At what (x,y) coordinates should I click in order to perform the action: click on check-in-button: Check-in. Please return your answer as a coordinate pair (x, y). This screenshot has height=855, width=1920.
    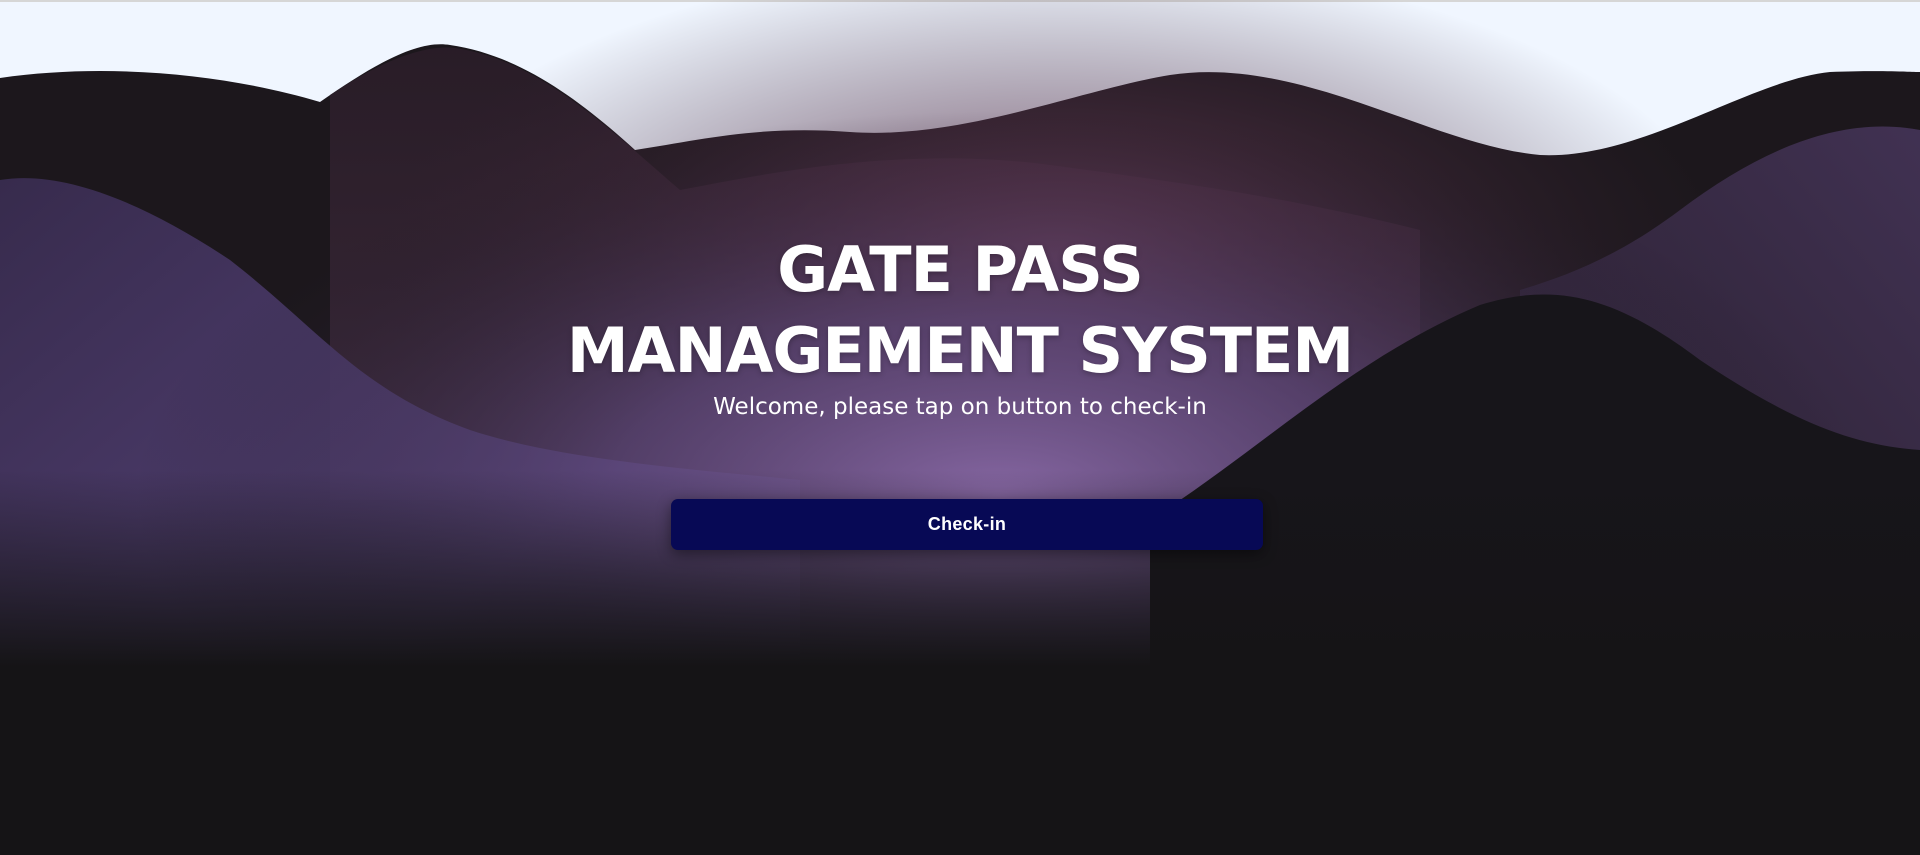
    Looking at the image, I should click on (967, 524).